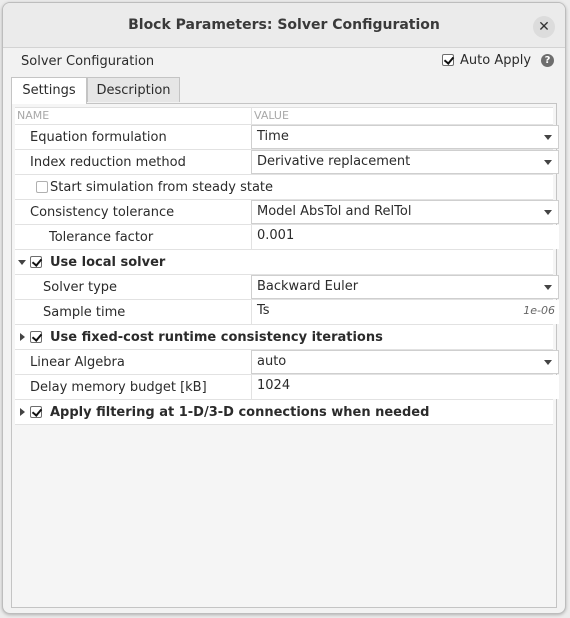 The width and height of the screenshot is (570, 618). I want to click on help-icon: ?, so click(547, 60).